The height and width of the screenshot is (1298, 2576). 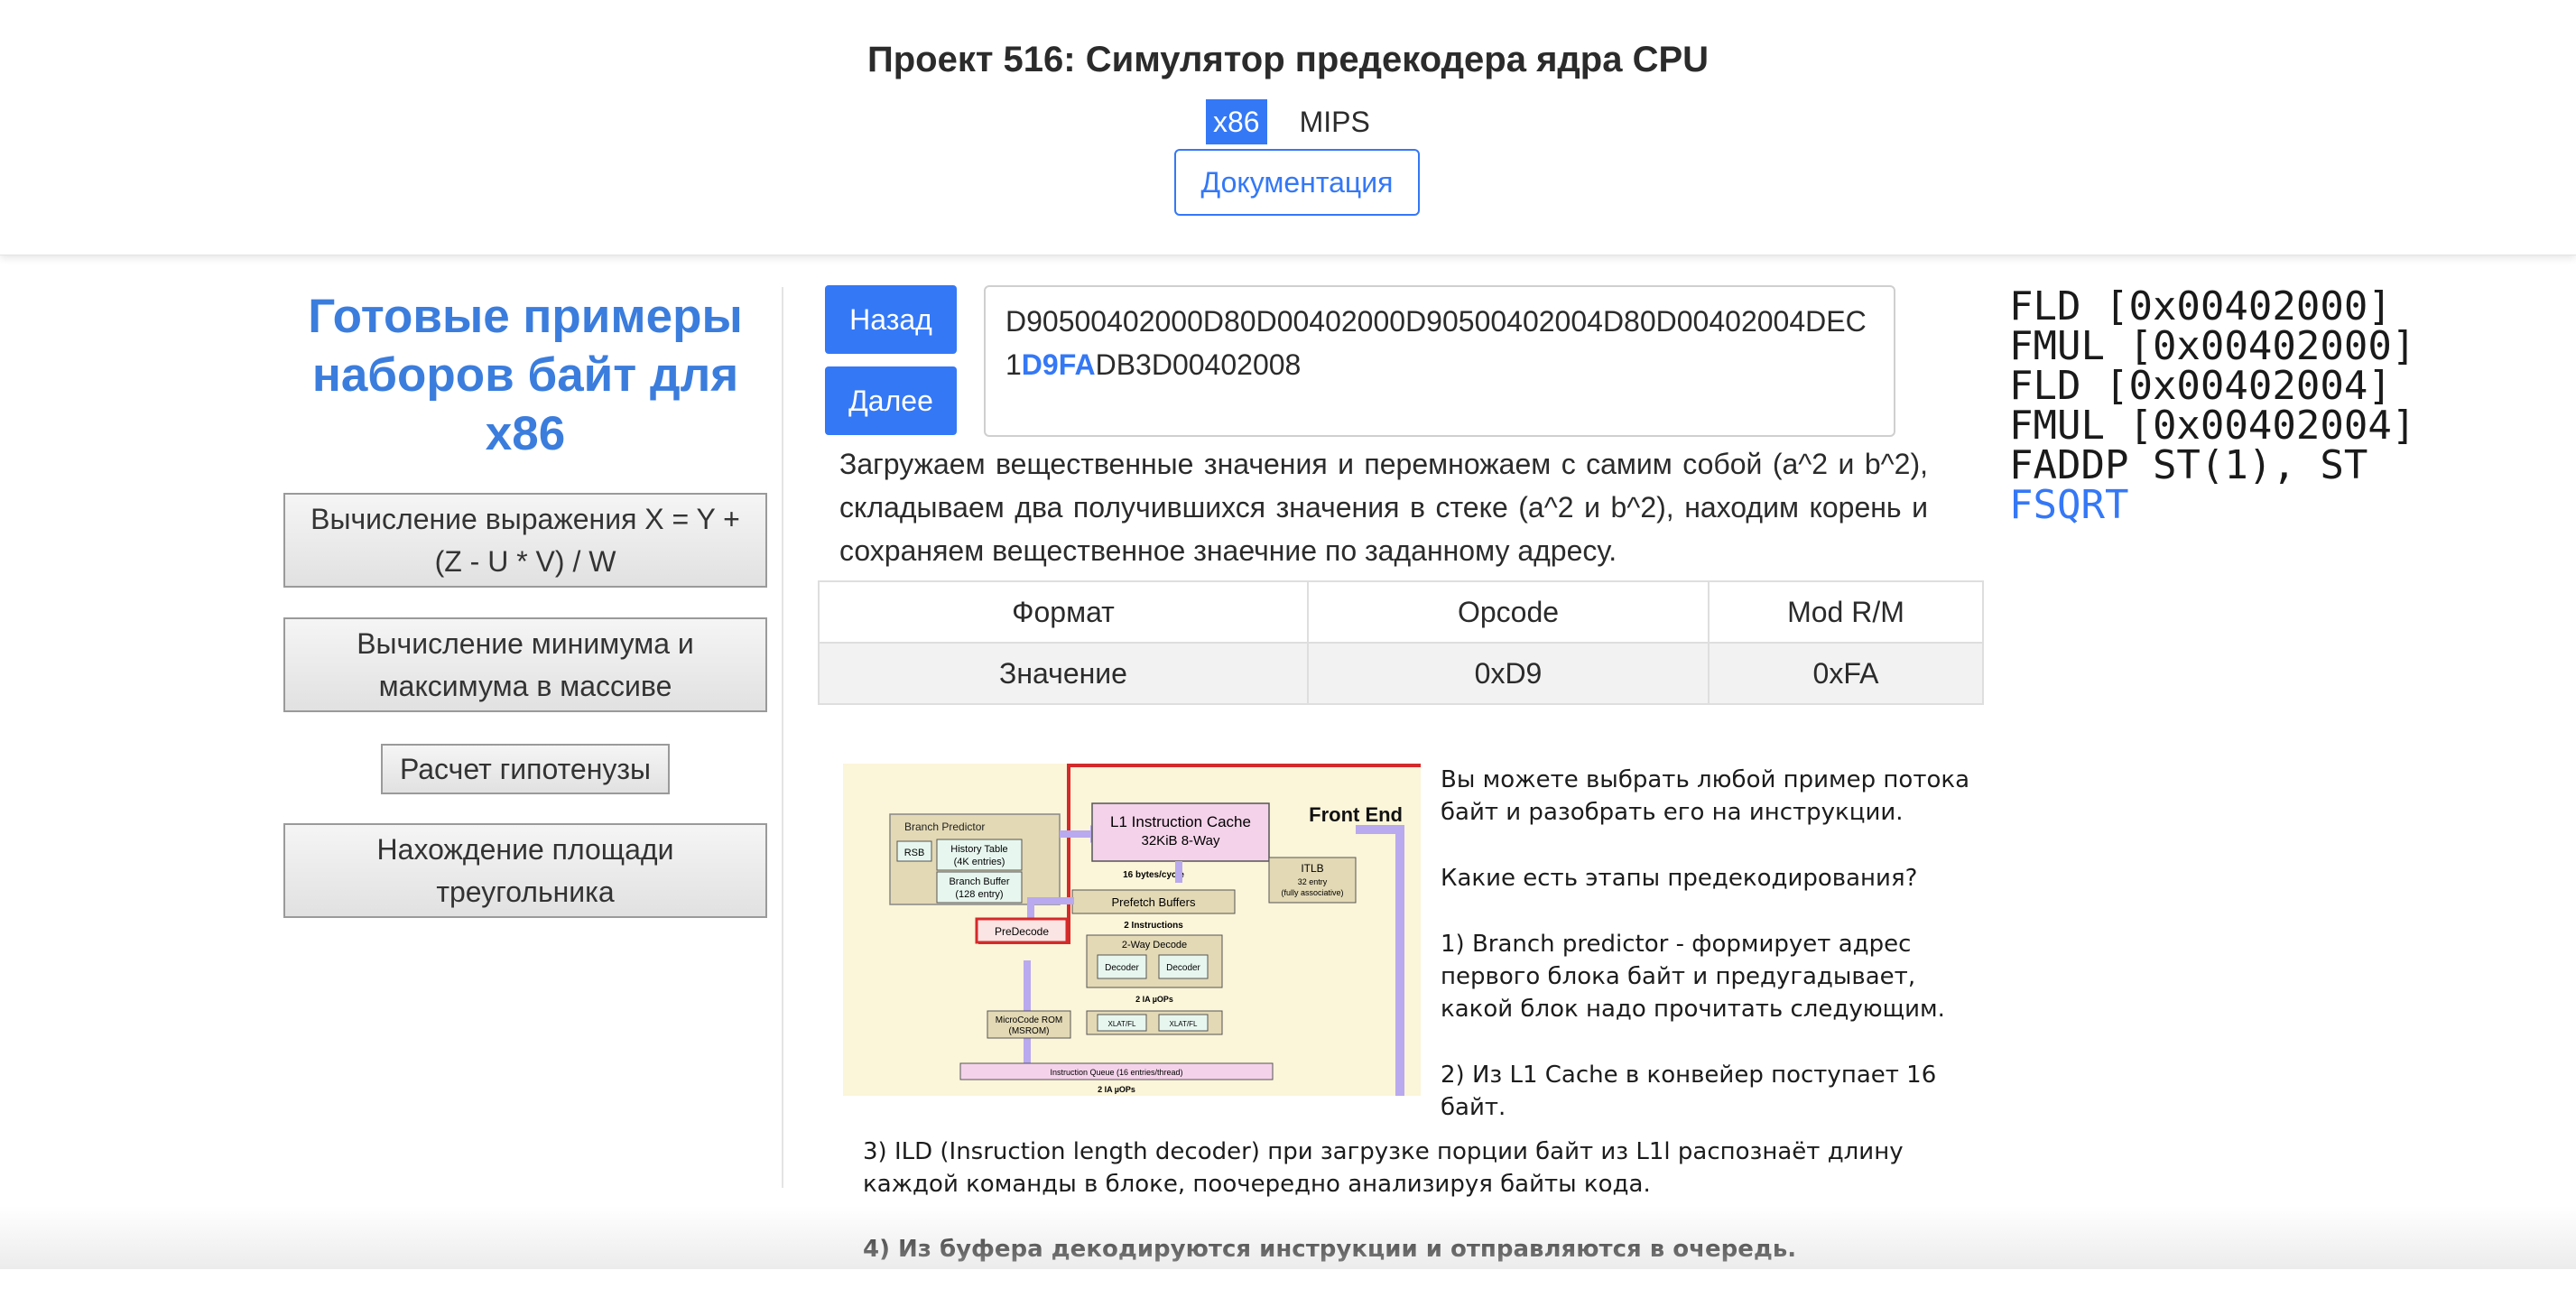 What do you see at coordinates (1335, 121) in the screenshot?
I see `tab-mips: MIPS` at bounding box center [1335, 121].